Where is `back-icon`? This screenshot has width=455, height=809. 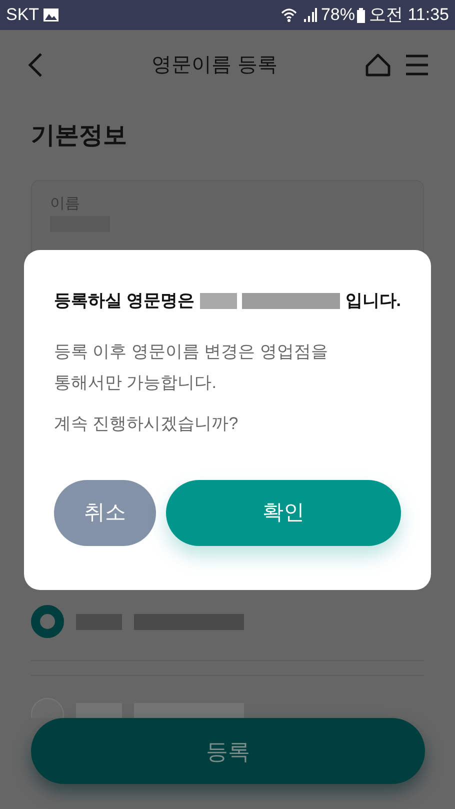
back-icon is located at coordinates (35, 65).